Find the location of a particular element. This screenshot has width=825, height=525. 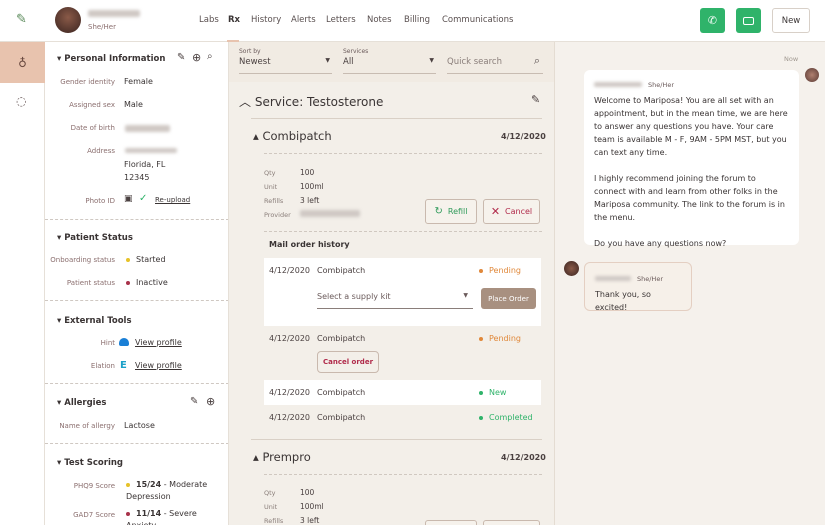

place-order-button: Place Order is located at coordinates (508, 298).